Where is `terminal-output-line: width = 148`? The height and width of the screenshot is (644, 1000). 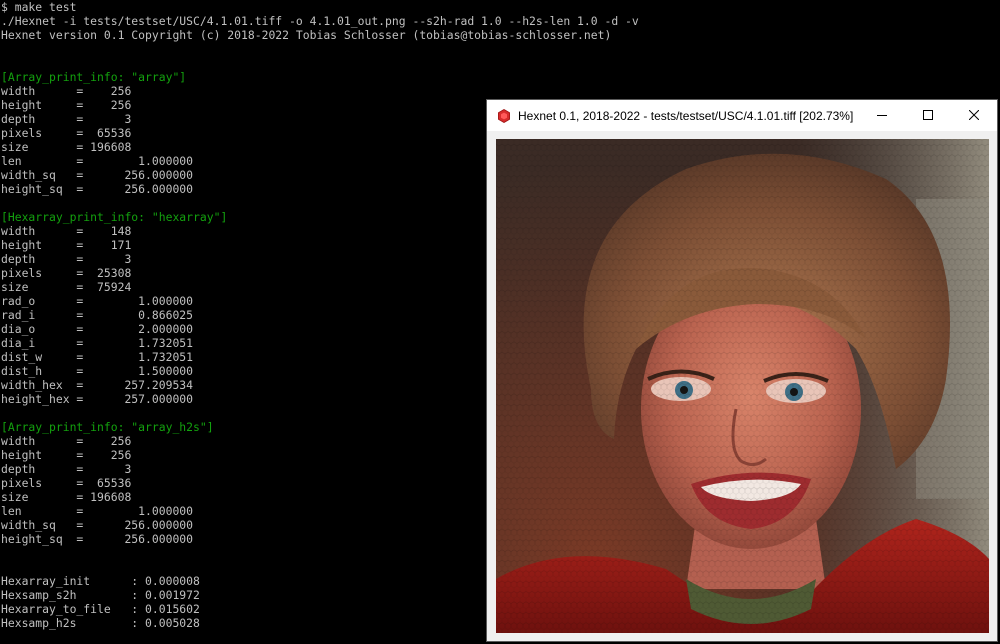
terminal-output-line: width = 148 is located at coordinates (66, 231).